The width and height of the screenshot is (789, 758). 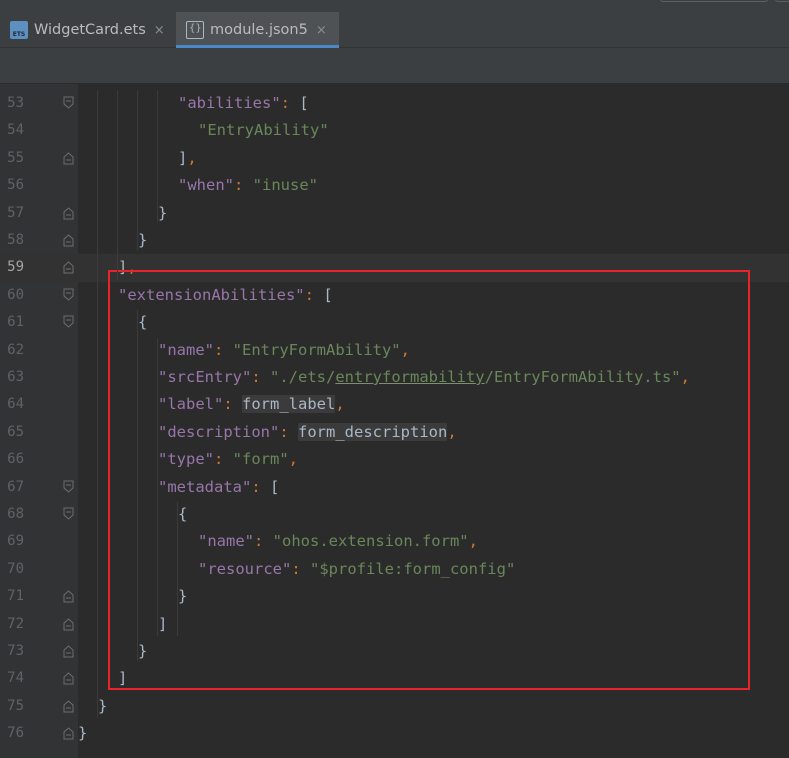 What do you see at coordinates (704, 5) in the screenshot?
I see `run-configuration-area: ▾ entry` at bounding box center [704, 5].